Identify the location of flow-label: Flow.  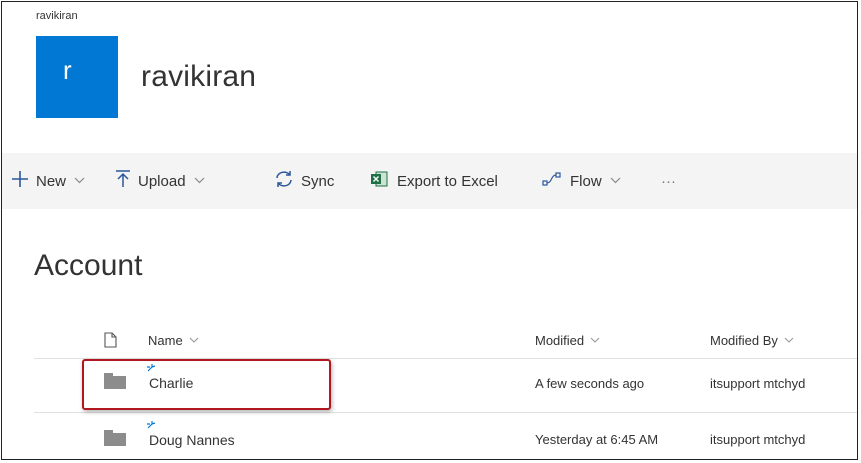
(586, 181).